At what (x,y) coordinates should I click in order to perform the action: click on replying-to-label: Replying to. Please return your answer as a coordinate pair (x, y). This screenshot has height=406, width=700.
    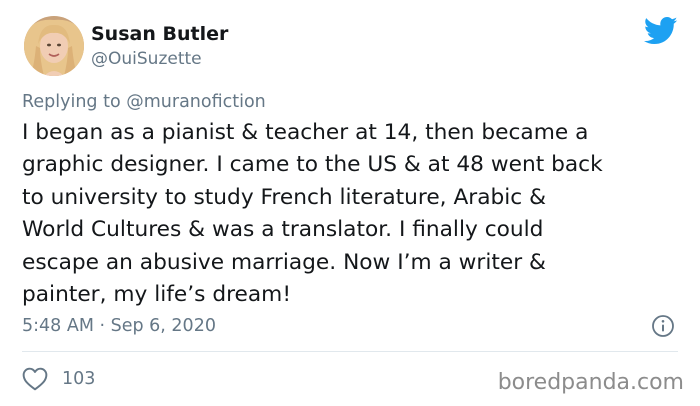
    Looking at the image, I should click on (71, 102).